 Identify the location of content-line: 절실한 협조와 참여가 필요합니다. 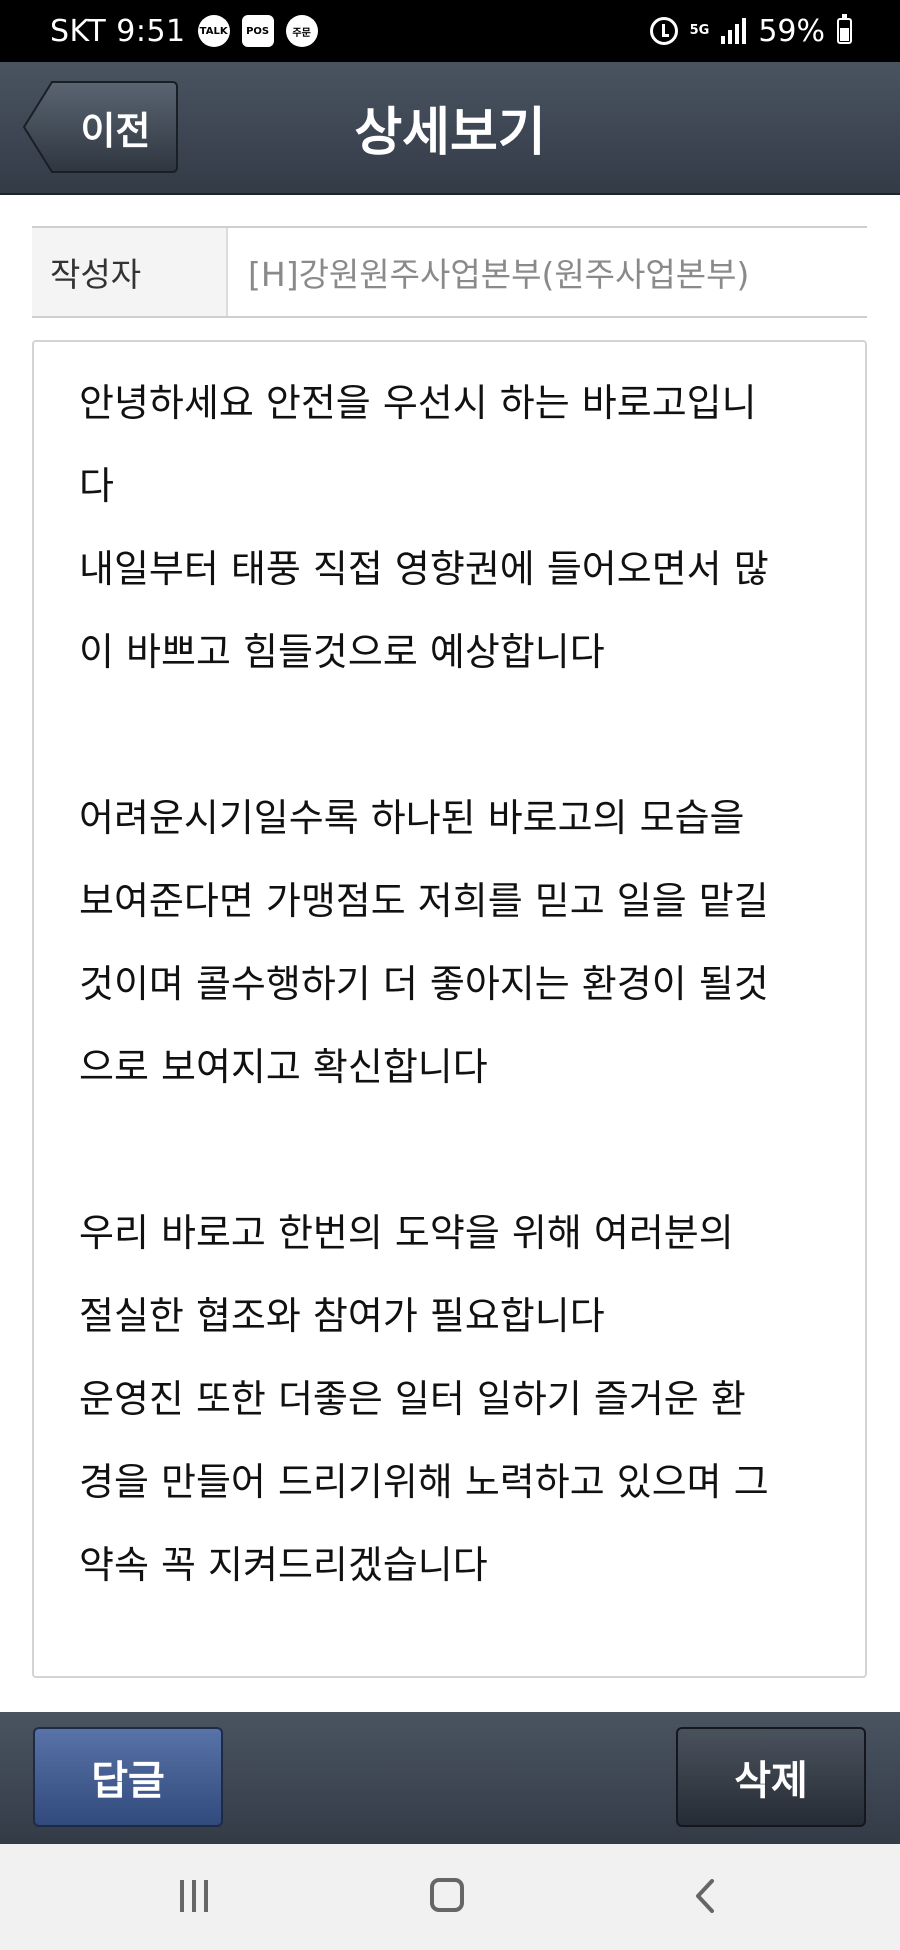
(342, 1316).